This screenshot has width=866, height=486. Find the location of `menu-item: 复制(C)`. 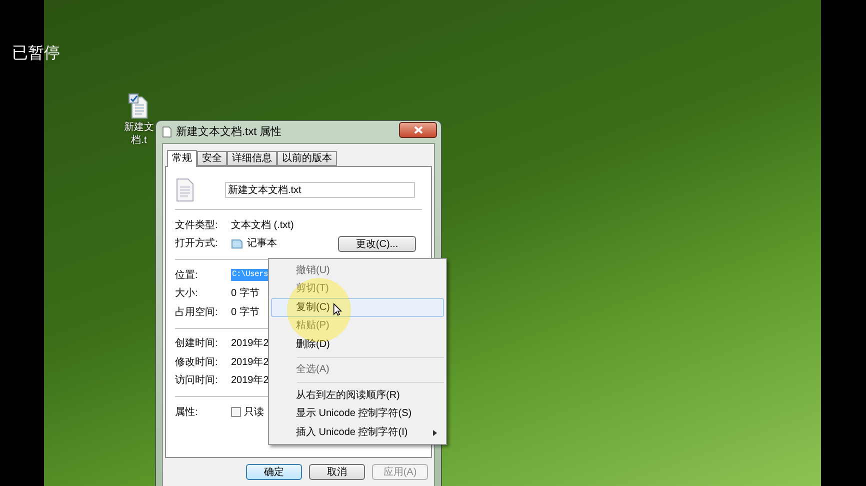

menu-item: 复制(C) is located at coordinates (357, 307).